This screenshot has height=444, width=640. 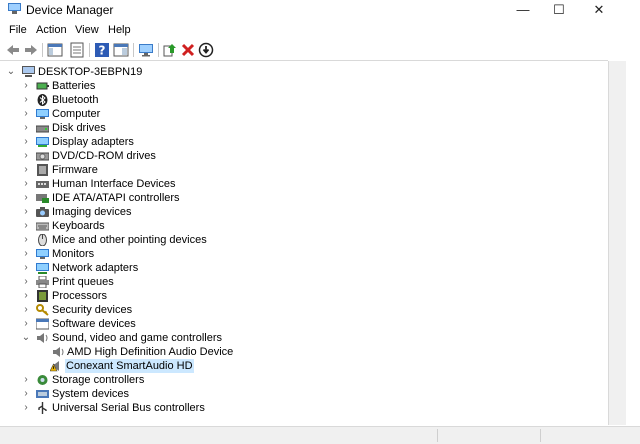 I want to click on firmware-icon, so click(x=42, y=170).